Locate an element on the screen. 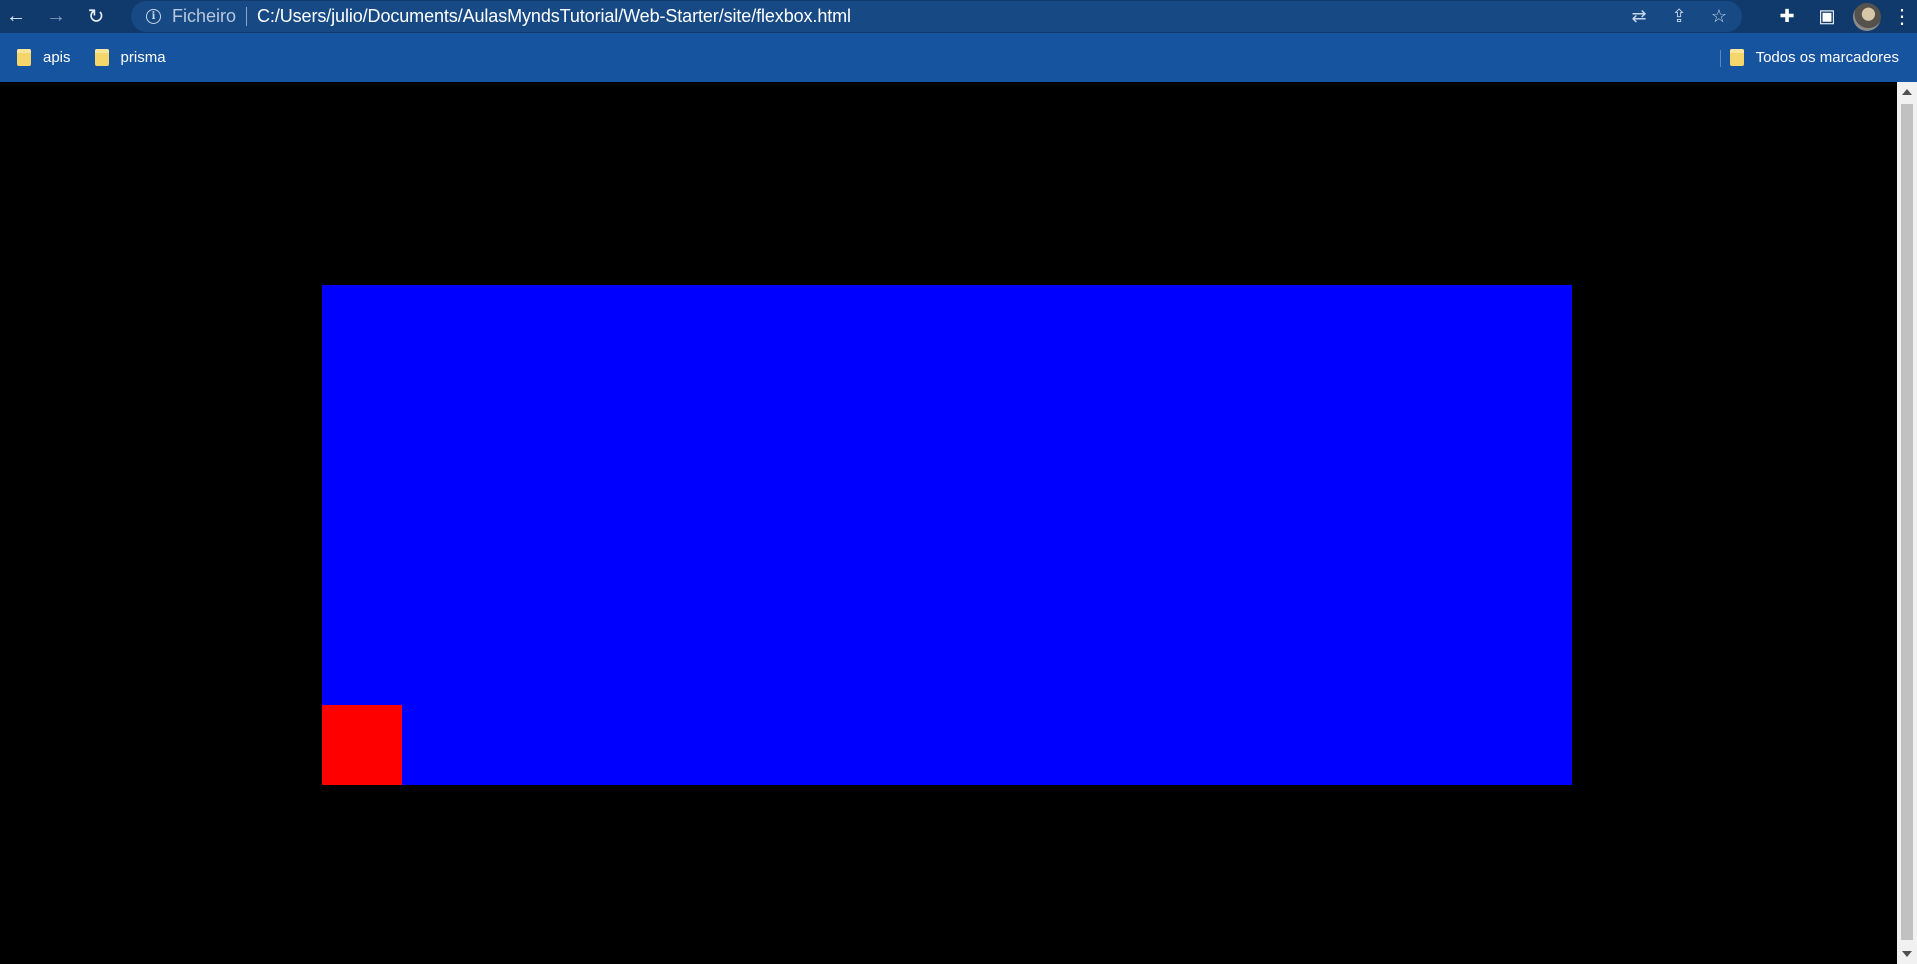 This screenshot has height=964, width=1917. extensions-icon: ✚ is located at coordinates (1787, 16).